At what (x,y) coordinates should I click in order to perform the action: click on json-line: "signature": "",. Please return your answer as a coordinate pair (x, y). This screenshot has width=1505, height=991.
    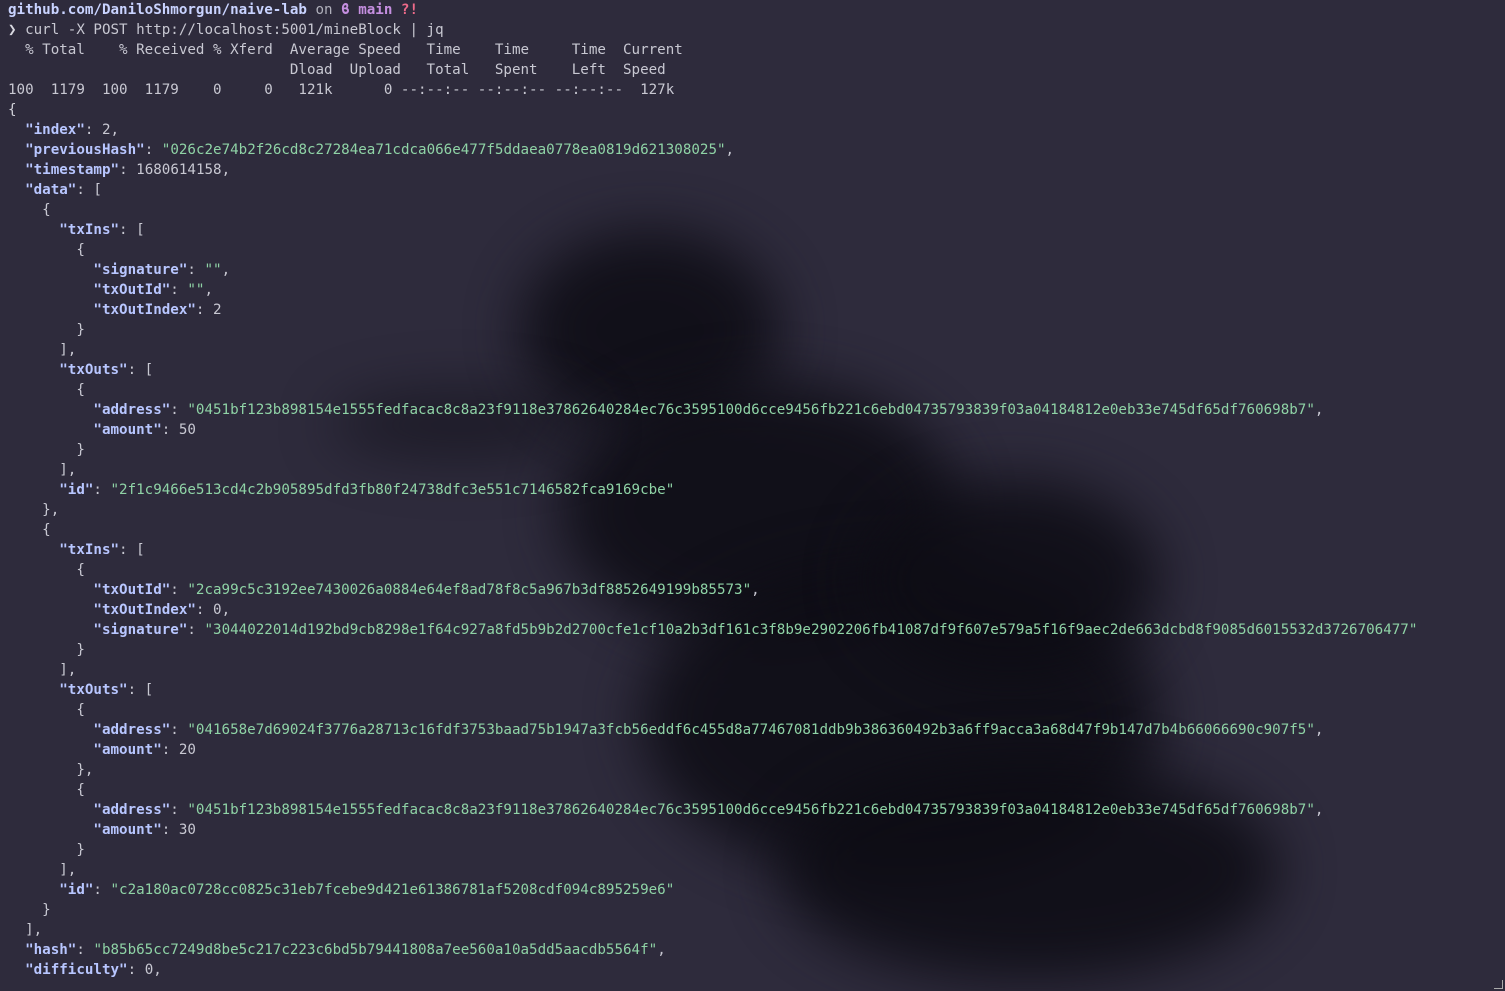
    Looking at the image, I should click on (162, 270).